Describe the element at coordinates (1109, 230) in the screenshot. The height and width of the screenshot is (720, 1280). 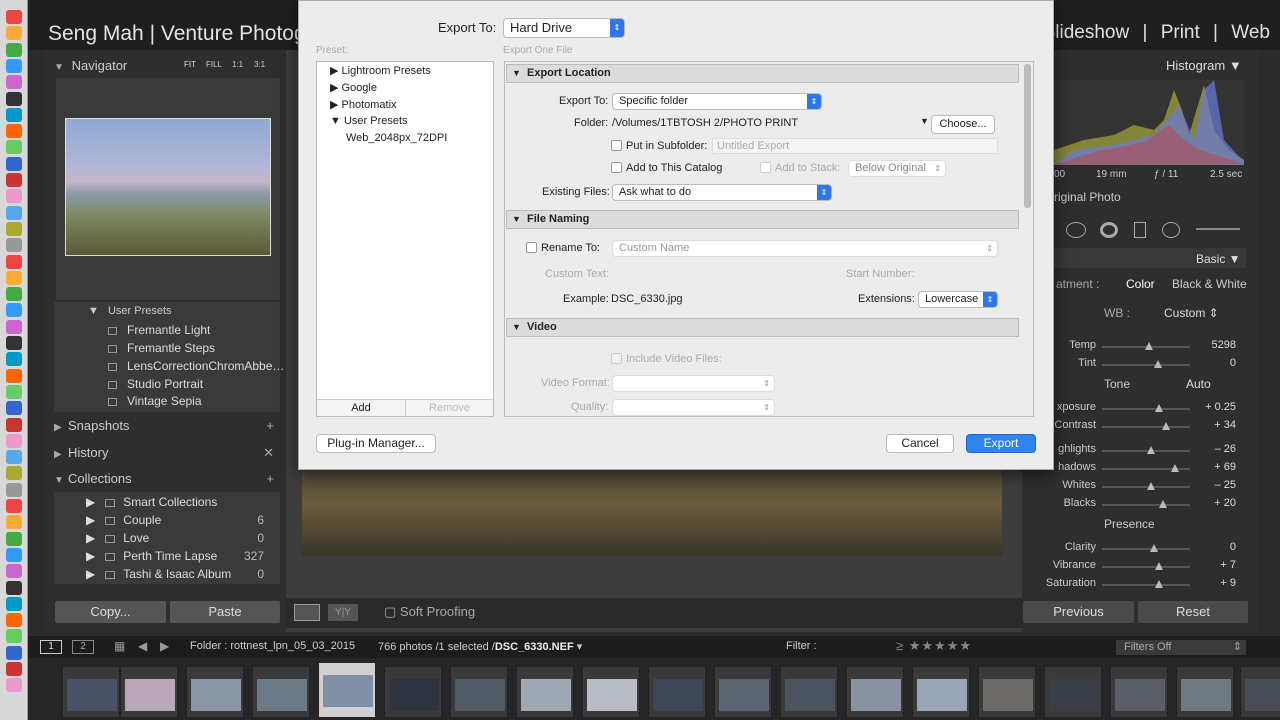
I see `spot-removal-icon` at that location.